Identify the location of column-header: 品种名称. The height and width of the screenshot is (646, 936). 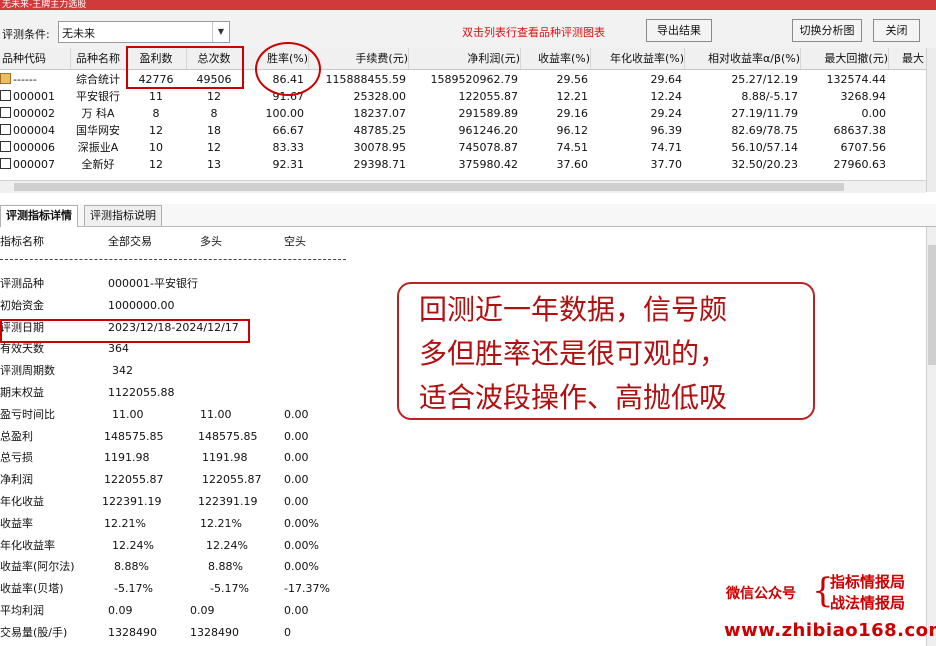
(98, 58).